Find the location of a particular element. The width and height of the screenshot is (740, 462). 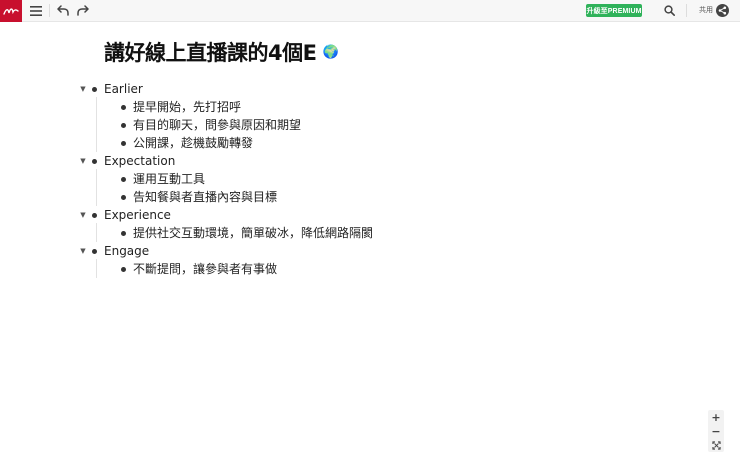

node-label: Engage is located at coordinates (126, 251).